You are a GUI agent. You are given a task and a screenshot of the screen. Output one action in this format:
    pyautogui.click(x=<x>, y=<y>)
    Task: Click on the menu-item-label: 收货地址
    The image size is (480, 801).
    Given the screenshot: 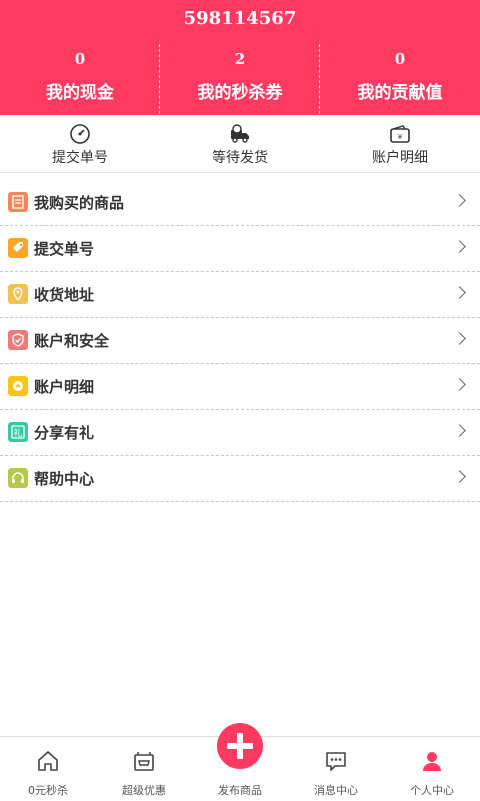 What is the action you would take?
    pyautogui.click(x=64, y=295)
    